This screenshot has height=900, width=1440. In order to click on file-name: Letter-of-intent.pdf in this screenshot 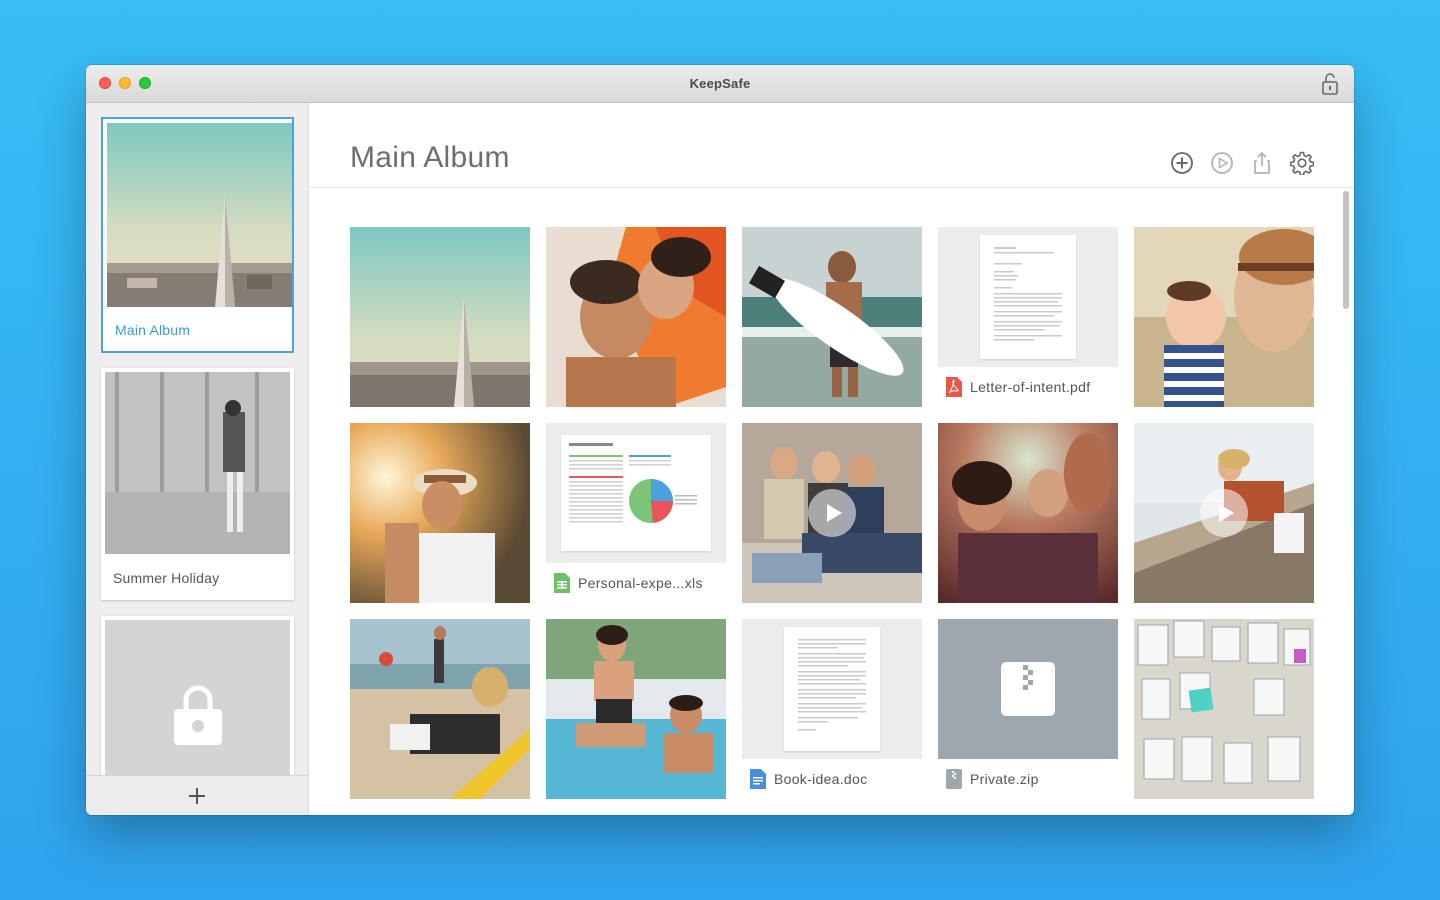, I will do `click(1030, 387)`.